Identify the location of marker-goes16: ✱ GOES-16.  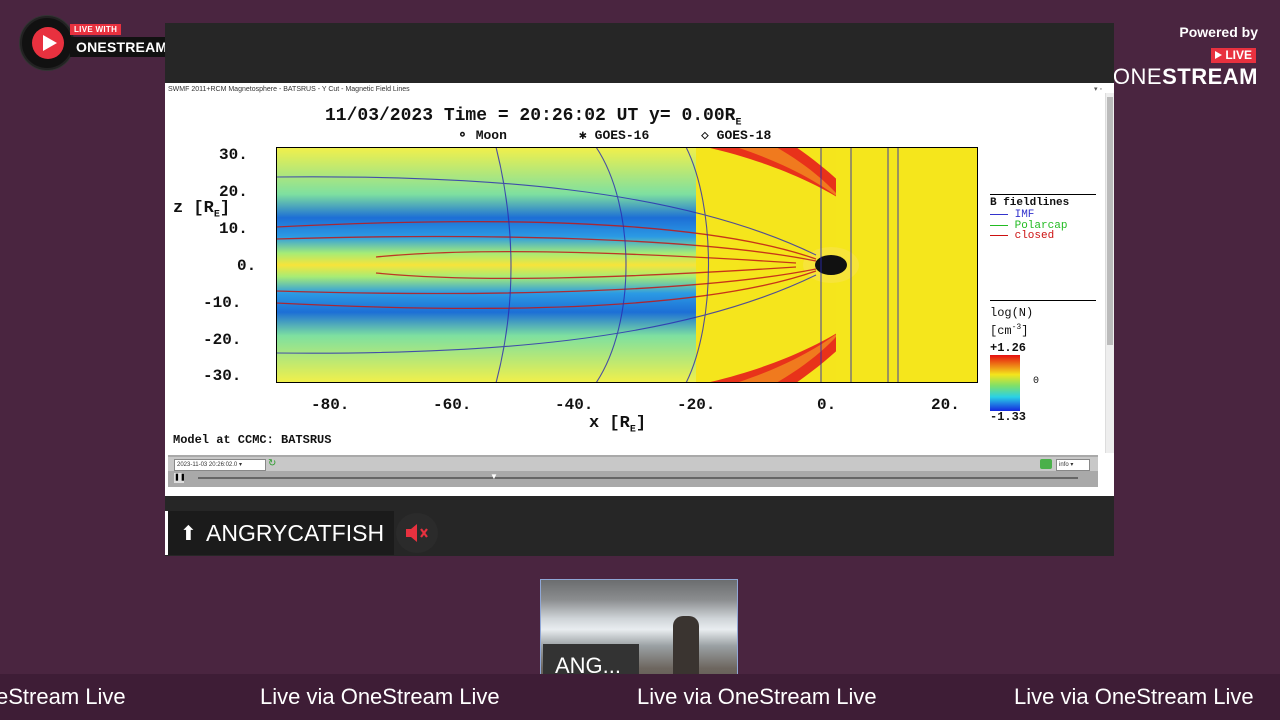
(614, 135).